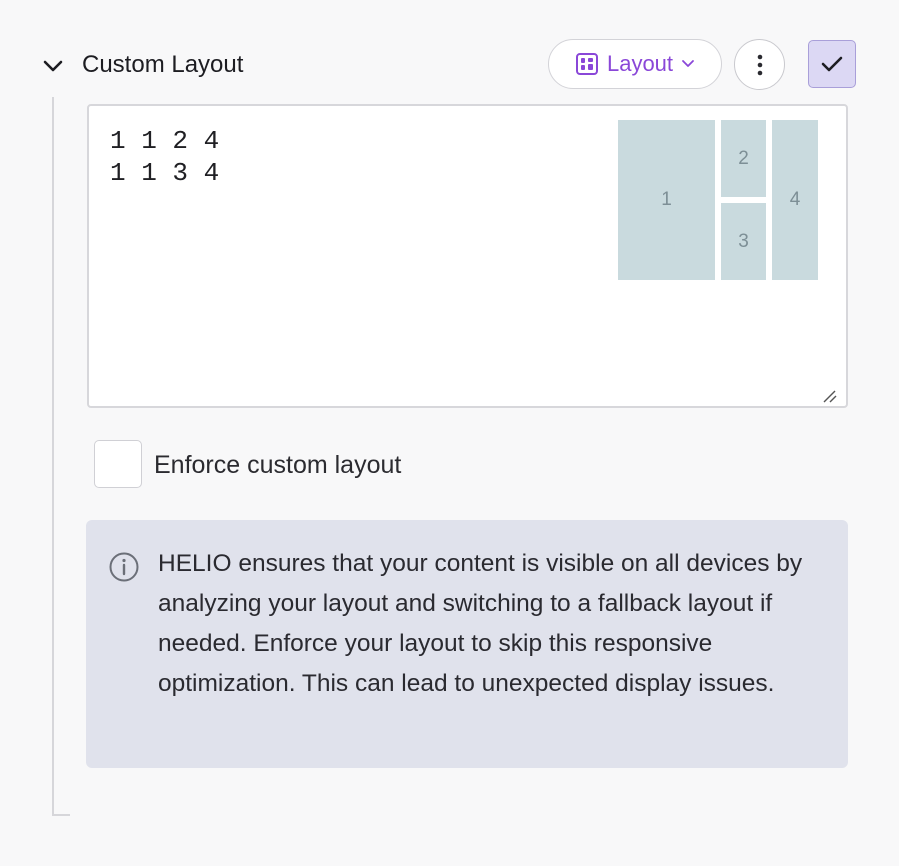 This screenshot has height=866, width=899. I want to click on layout-button: Layout, so click(635, 64).